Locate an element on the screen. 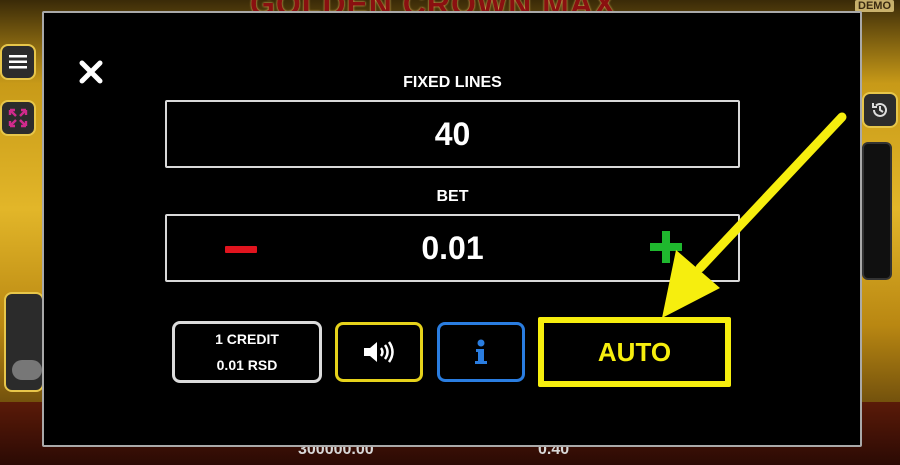 This screenshot has height=465, width=900. info-icon is located at coordinates (481, 351).